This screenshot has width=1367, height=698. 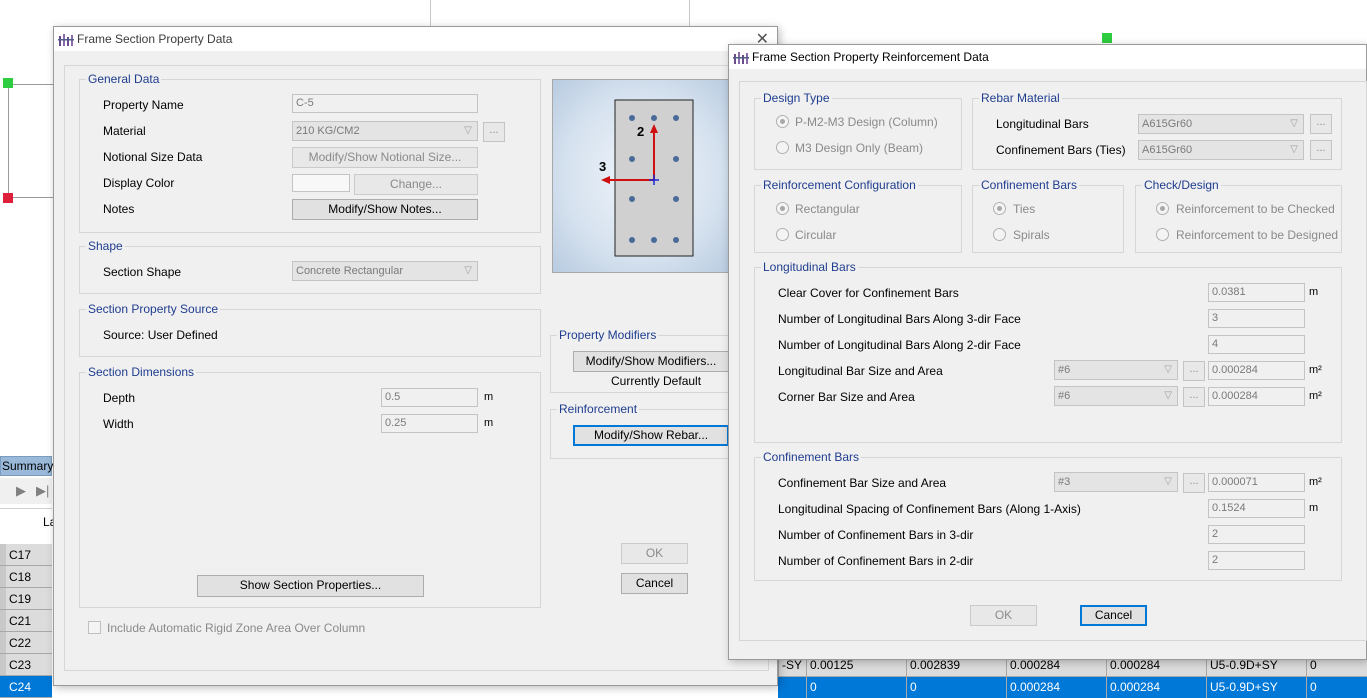 I want to click on ties-radio, so click(x=999, y=208).